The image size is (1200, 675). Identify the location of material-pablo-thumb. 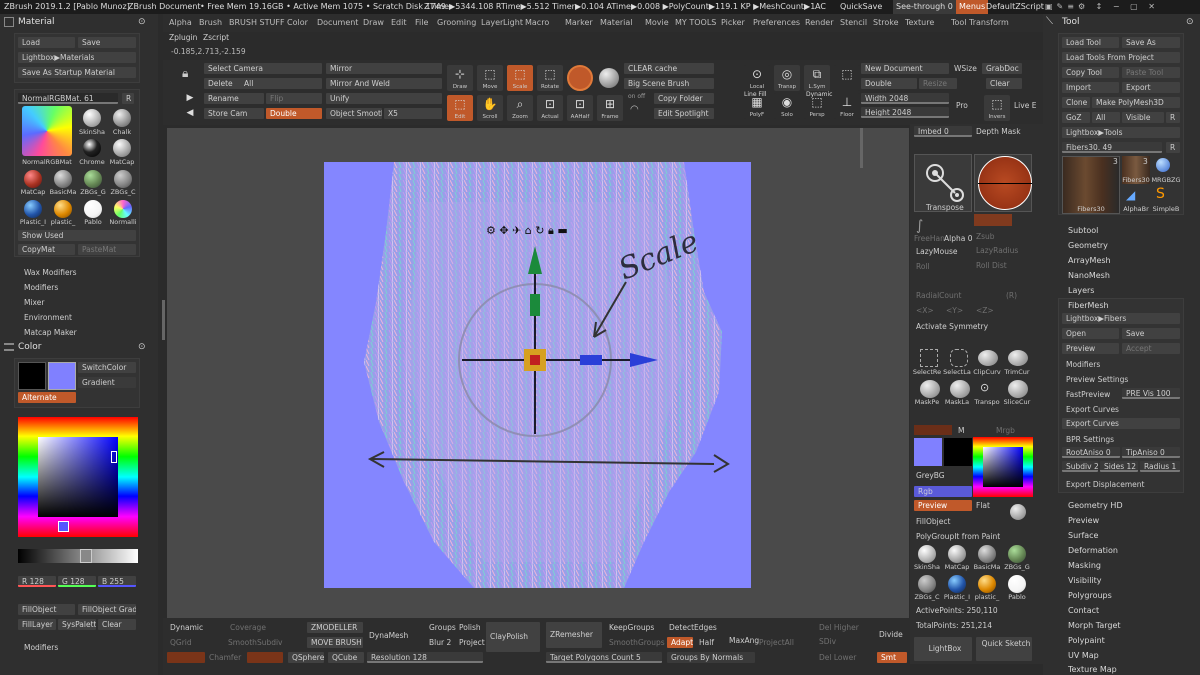
(93, 209).